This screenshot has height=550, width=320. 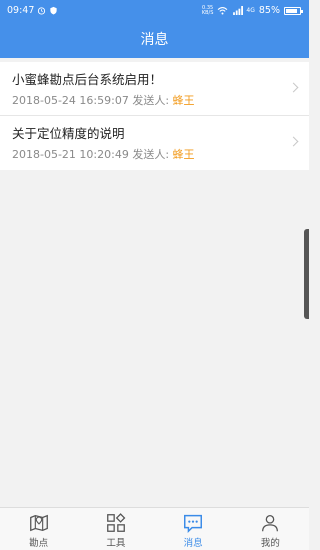 What do you see at coordinates (68, 133) in the screenshot?
I see `message-title: 关于定位精度的说明` at bounding box center [68, 133].